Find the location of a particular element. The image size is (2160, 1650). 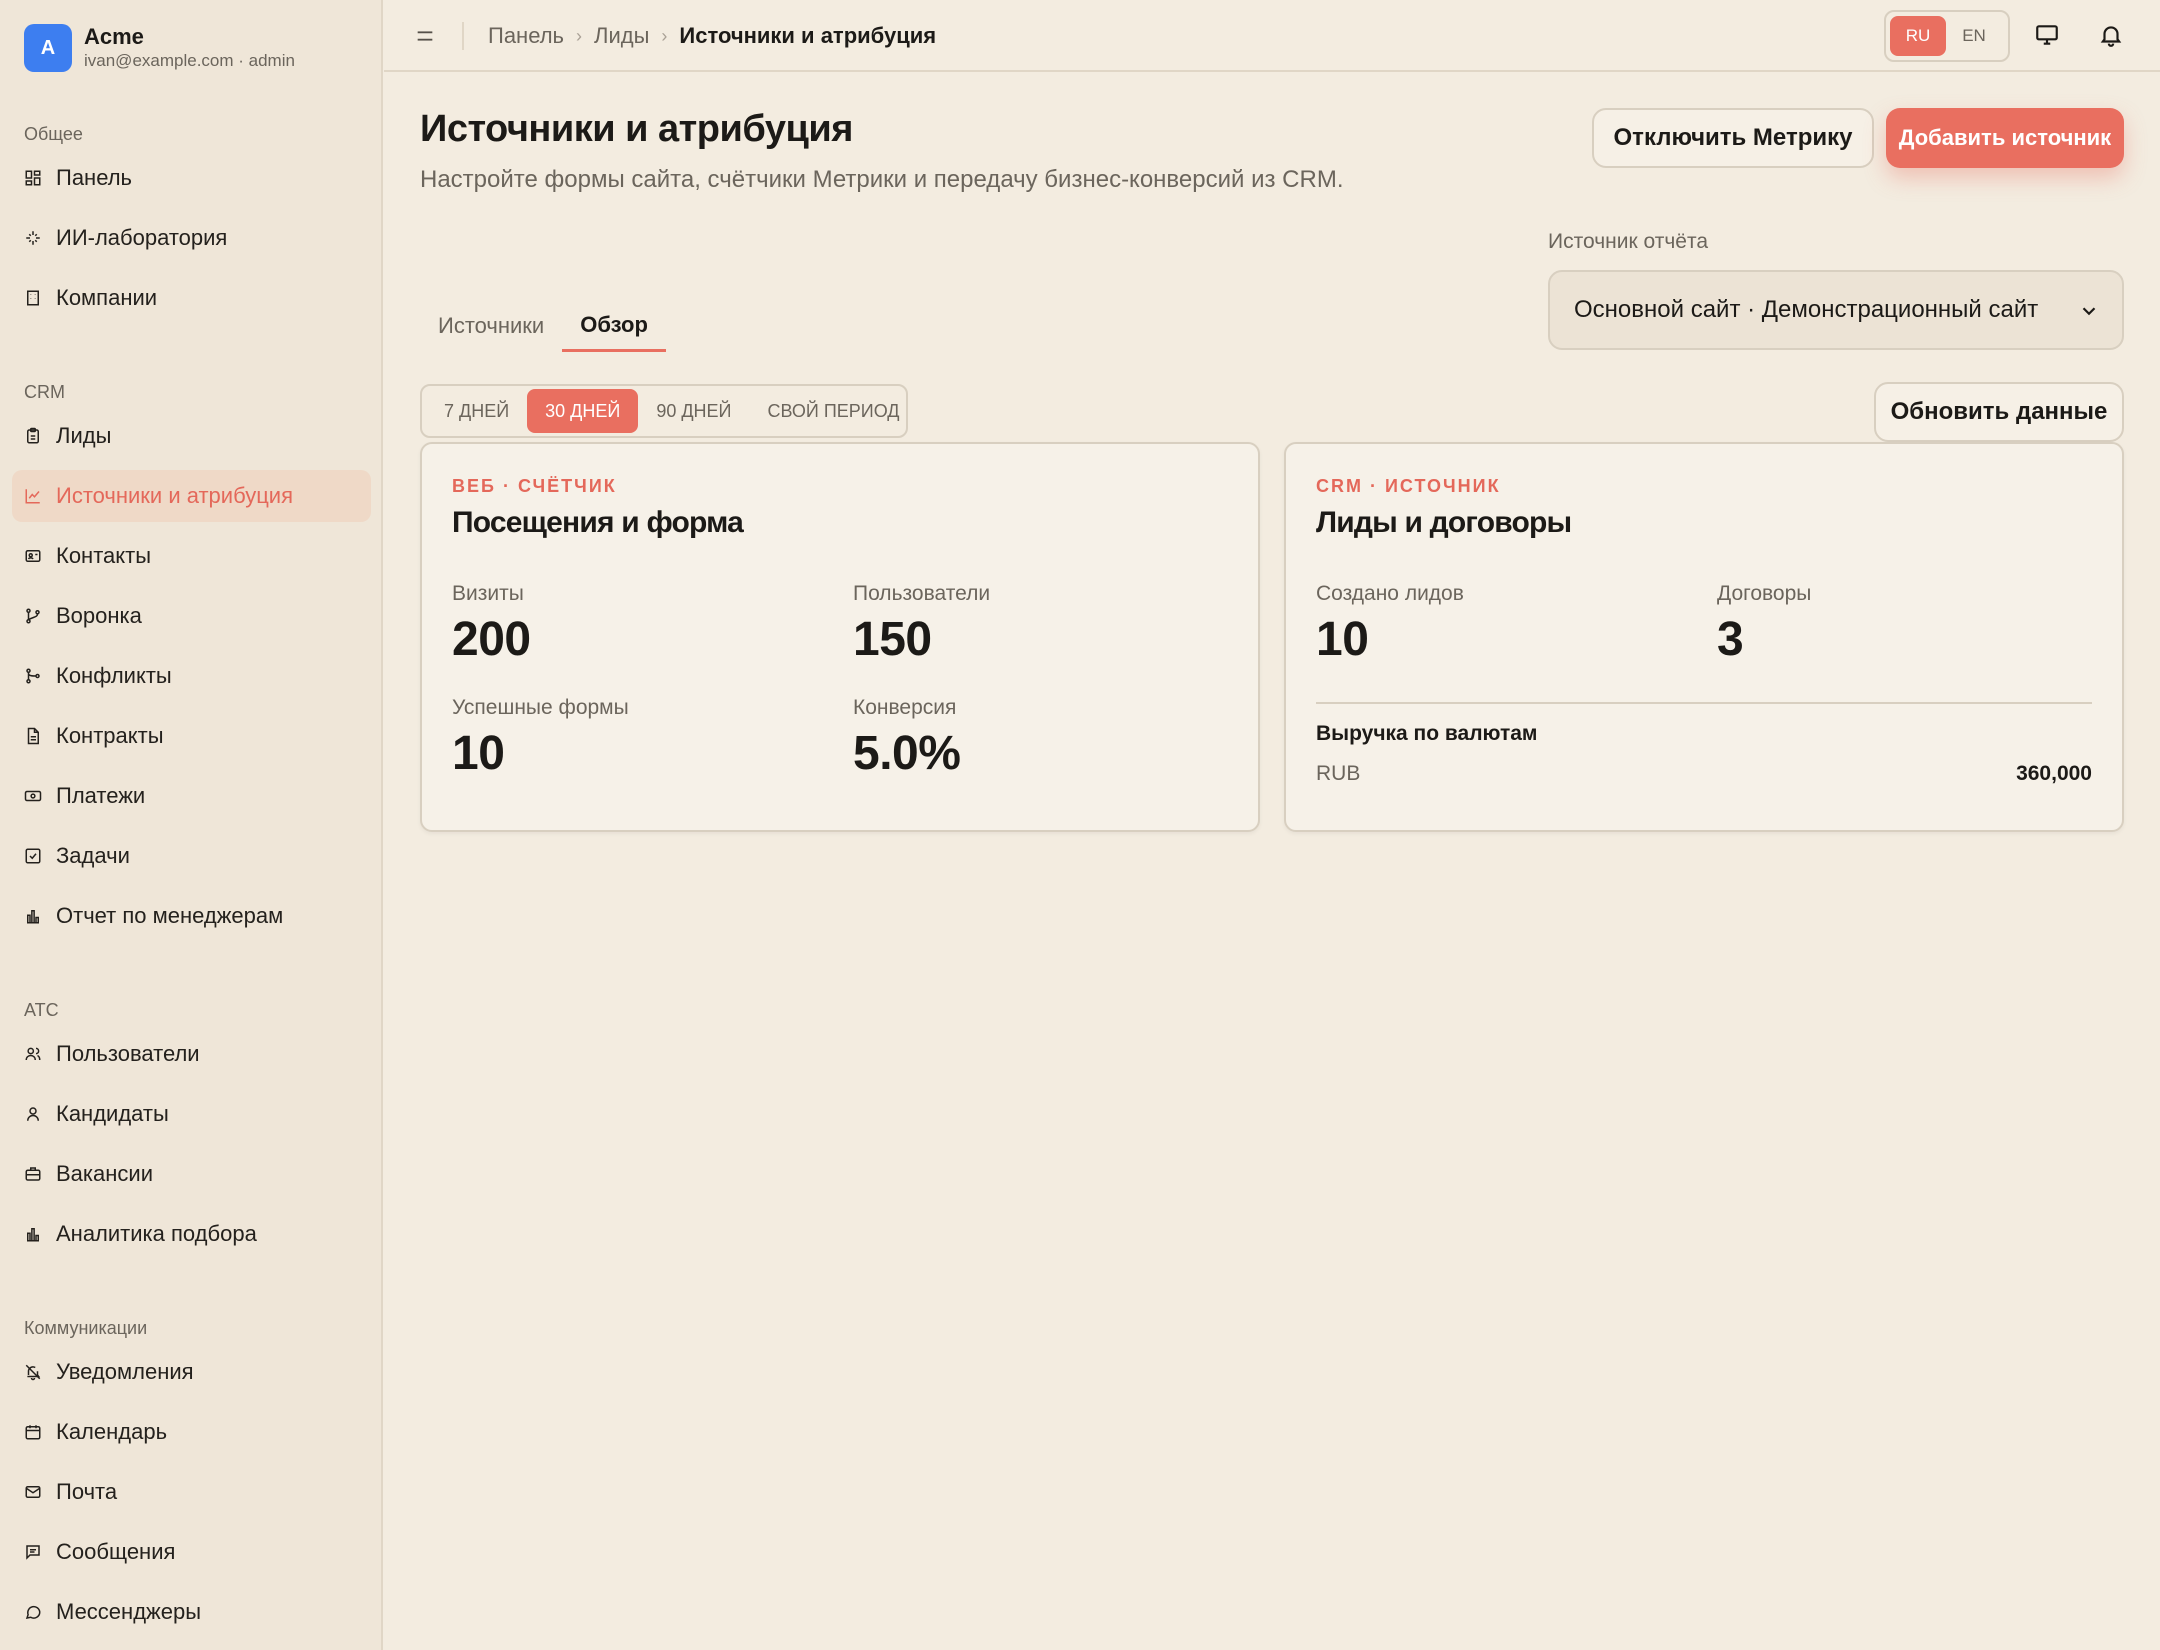

tab-sources: Источники is located at coordinates (491, 326).